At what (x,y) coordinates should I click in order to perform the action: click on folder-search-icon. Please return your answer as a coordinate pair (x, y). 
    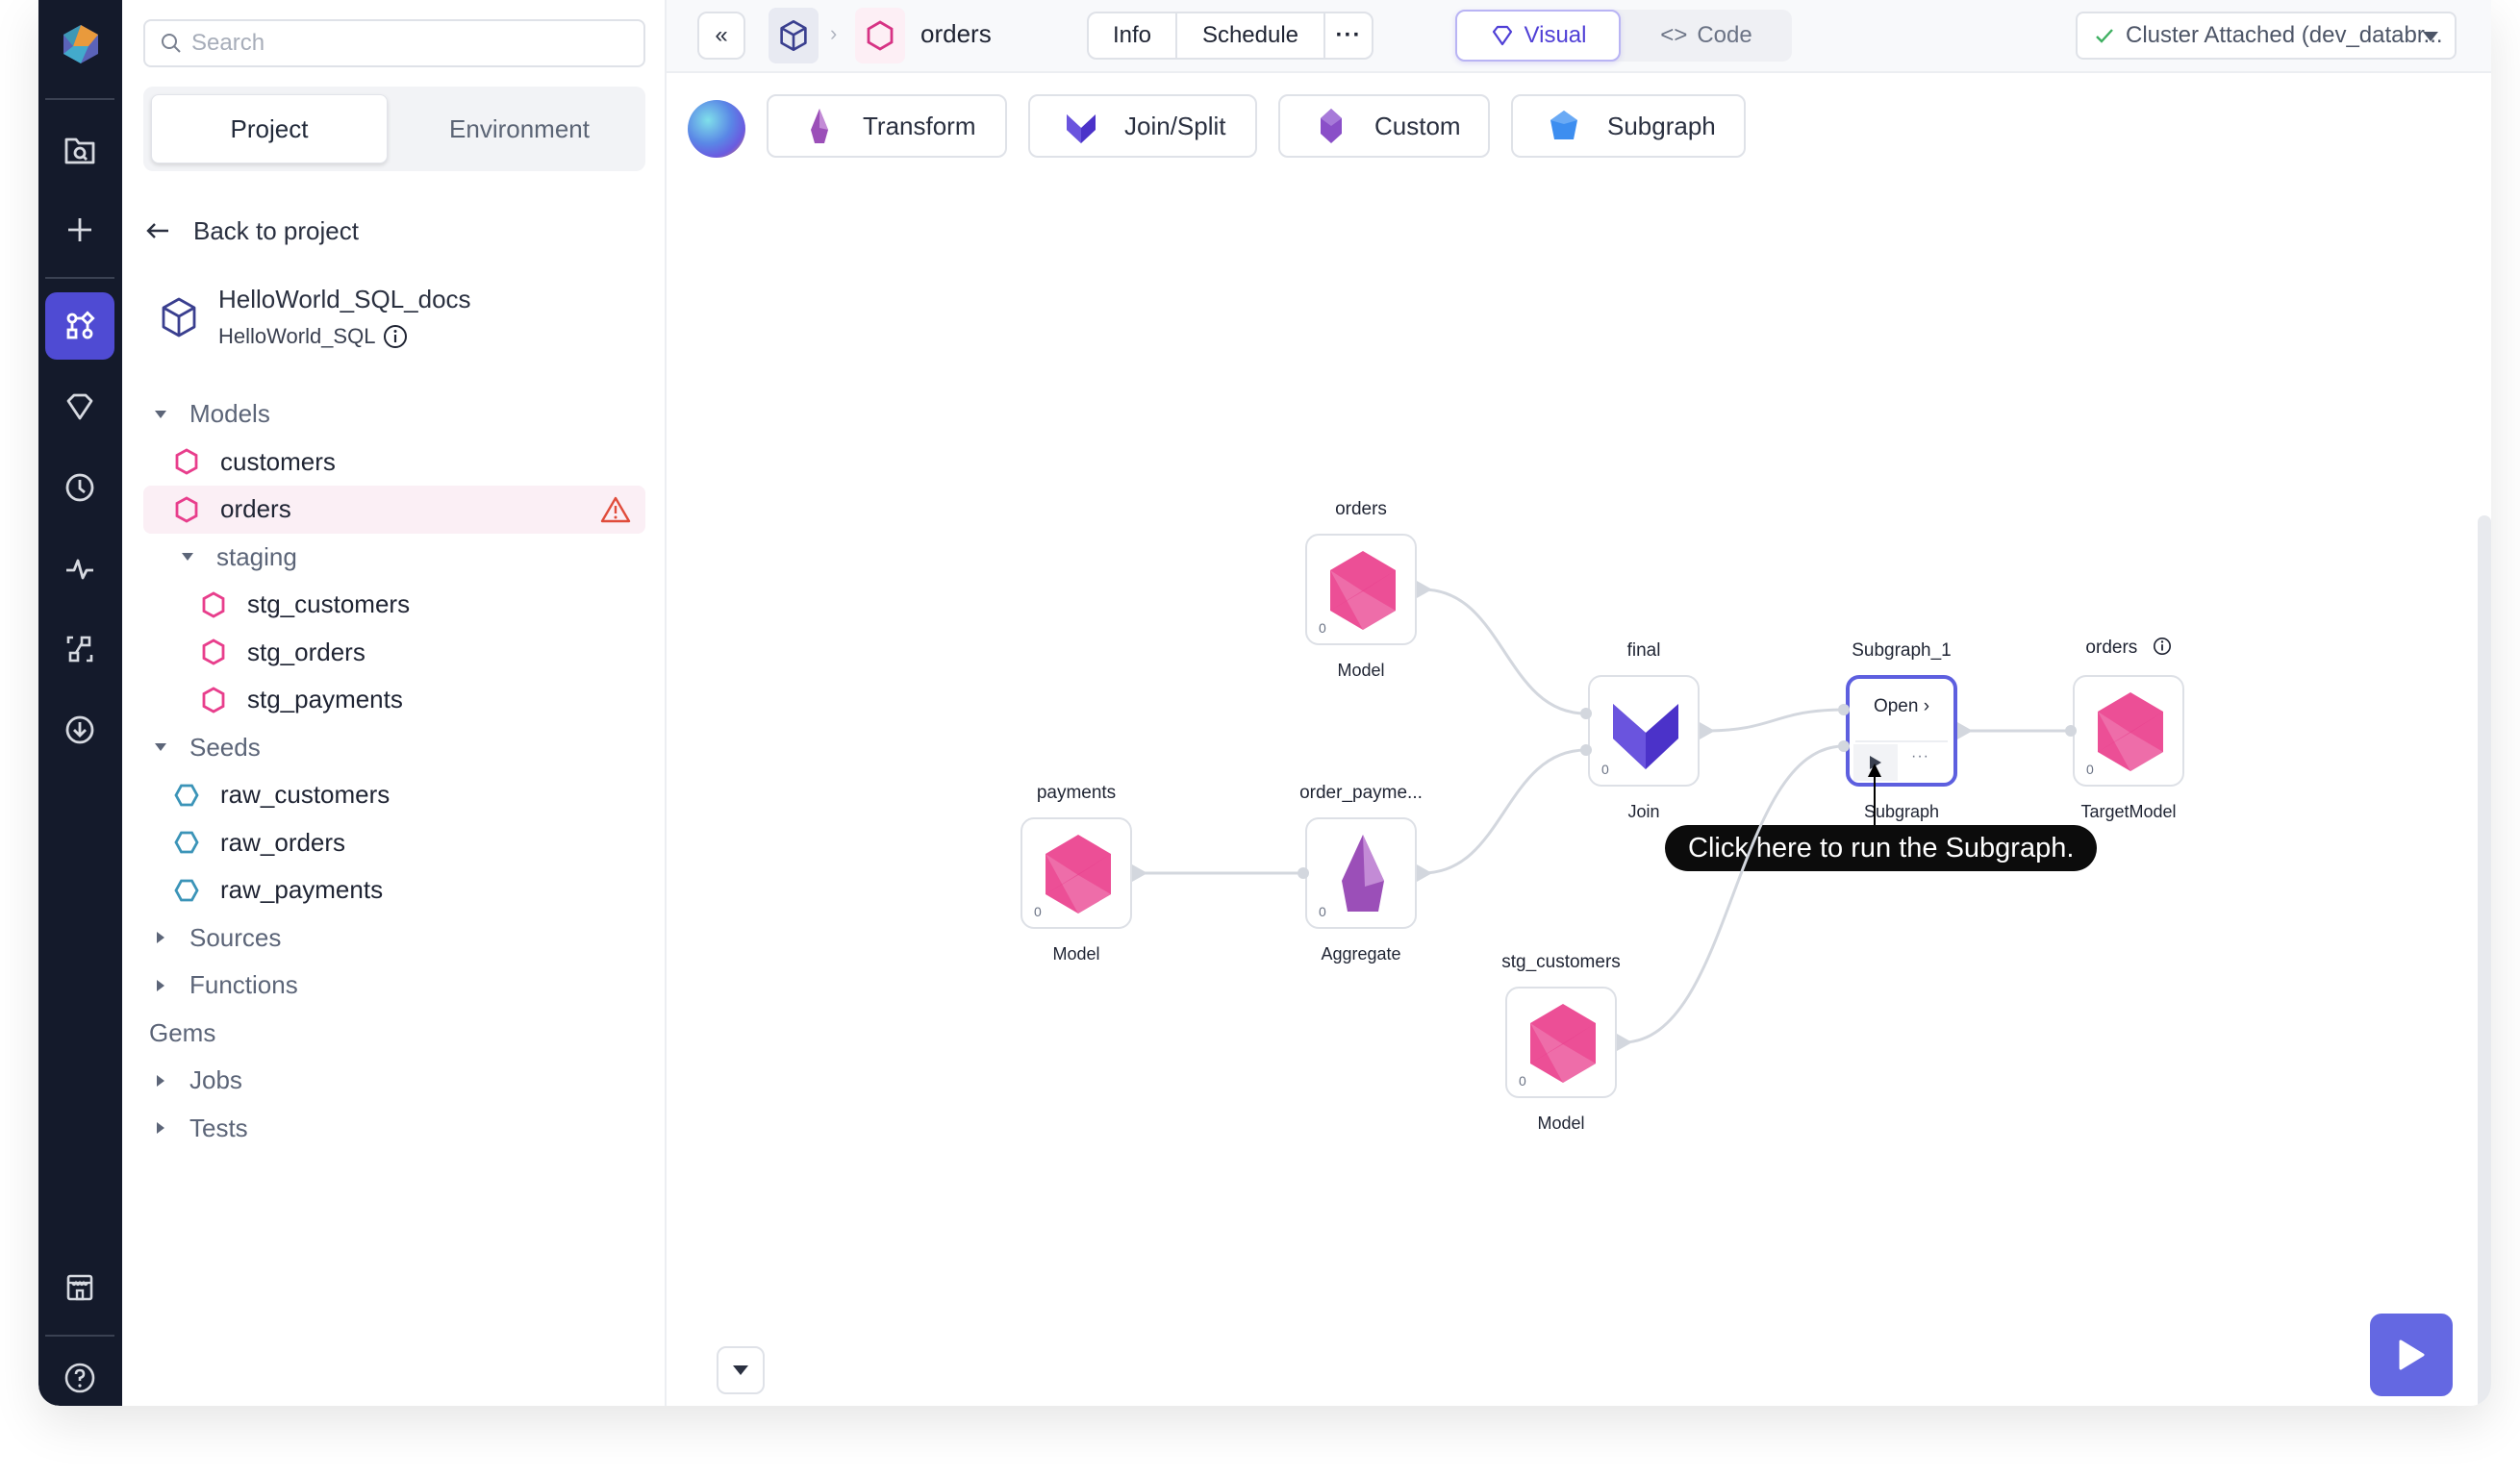
    Looking at the image, I should click on (80, 151).